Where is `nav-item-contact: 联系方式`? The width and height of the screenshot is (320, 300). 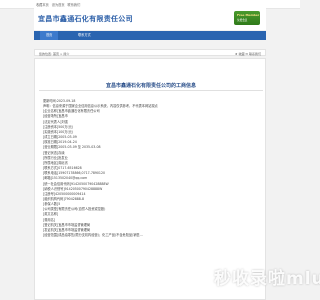
nav-item-contact: 联系方式 is located at coordinates (84, 35).